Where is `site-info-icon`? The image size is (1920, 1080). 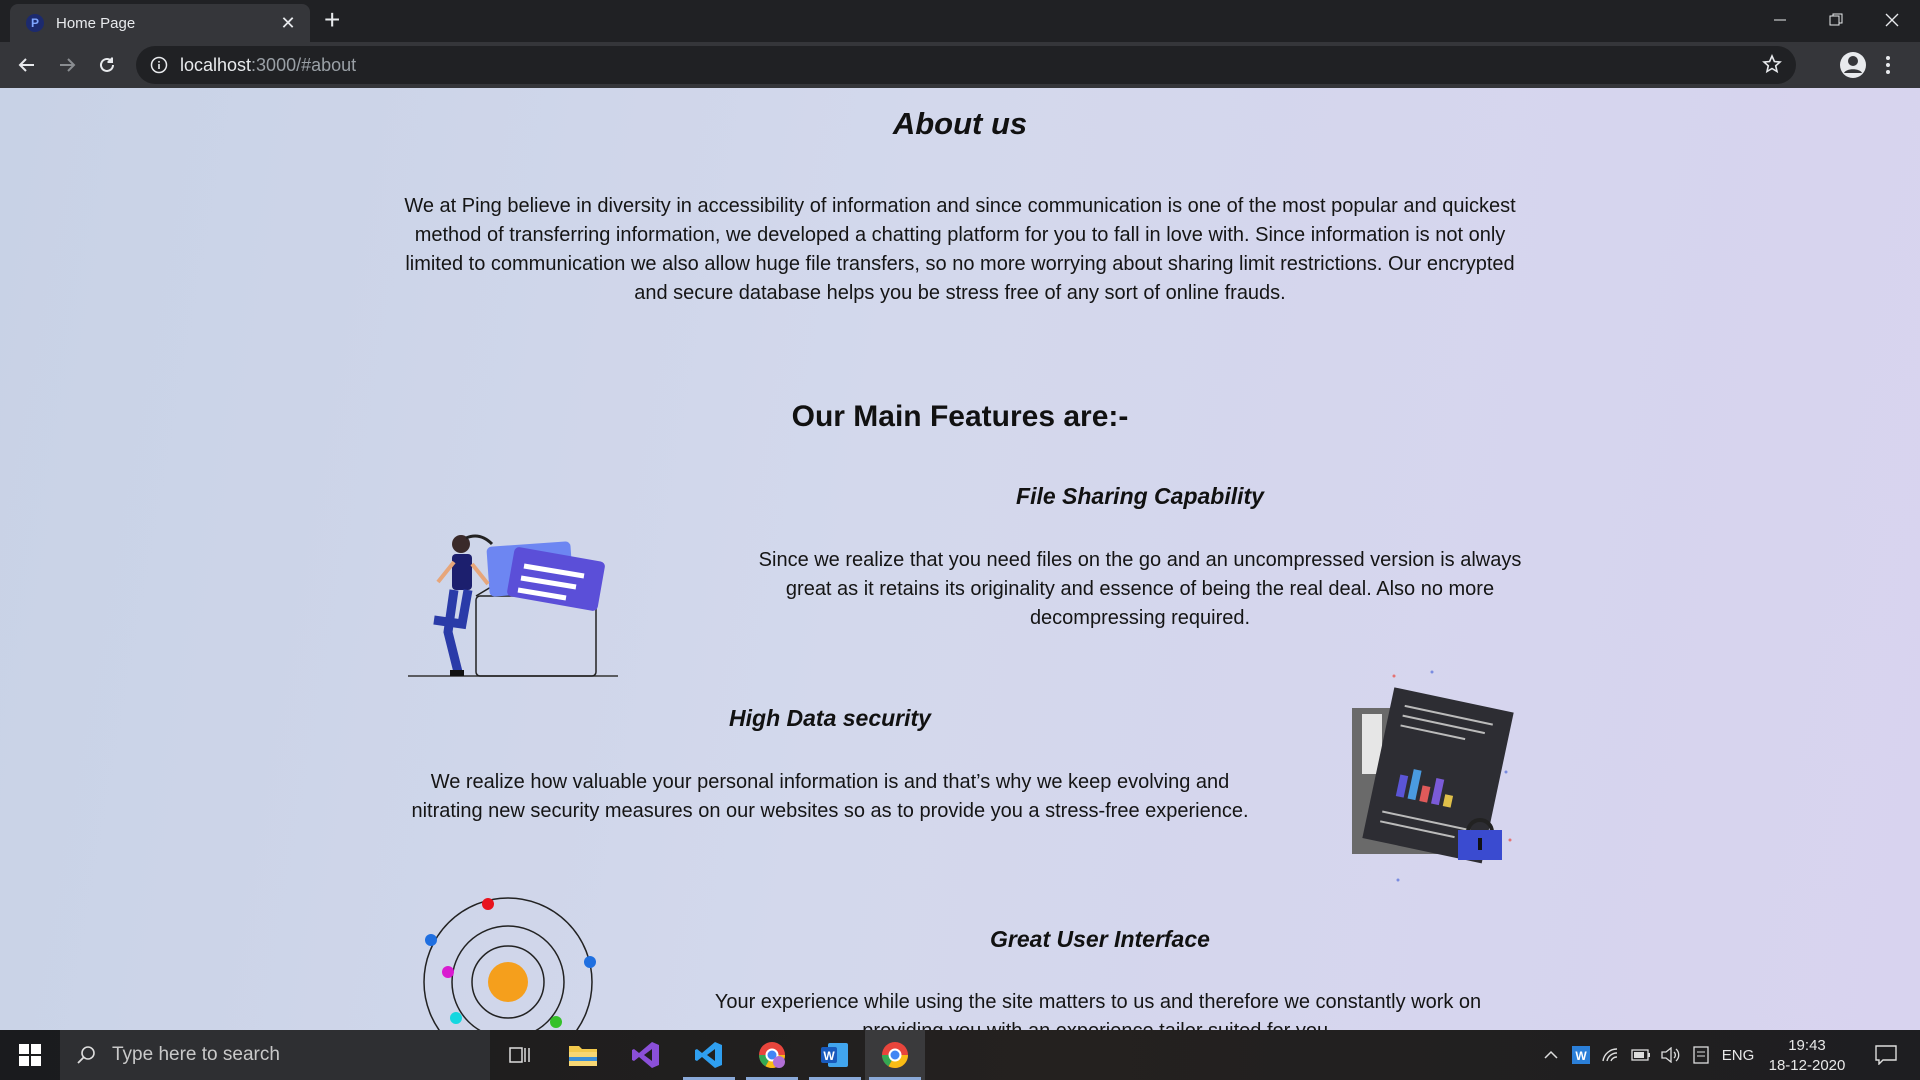
site-info-icon is located at coordinates (159, 65).